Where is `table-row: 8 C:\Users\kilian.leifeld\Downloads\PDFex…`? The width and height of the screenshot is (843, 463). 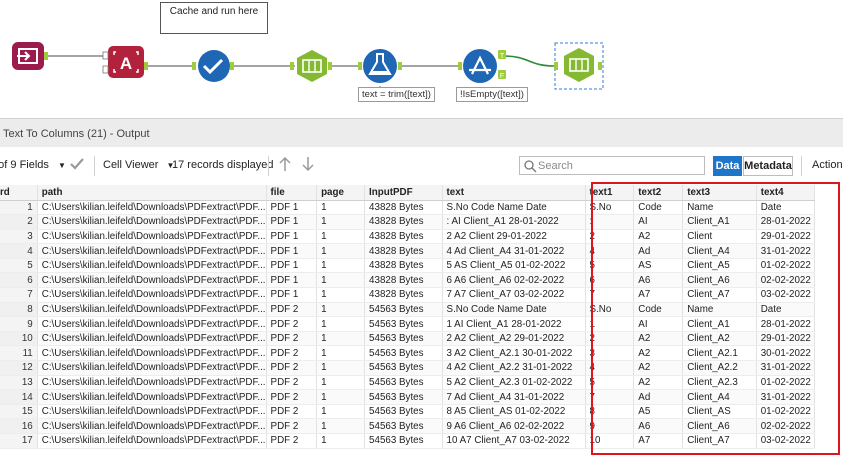
table-row: 8 C:\Users\kilian.leifeld\Downloads\PDFex… is located at coordinates (408, 310).